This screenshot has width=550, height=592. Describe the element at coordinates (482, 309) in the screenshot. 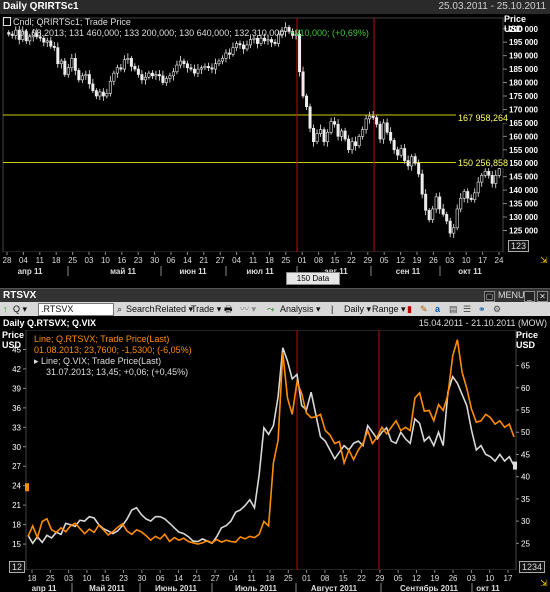

I see `link-icon: ⚭` at that location.